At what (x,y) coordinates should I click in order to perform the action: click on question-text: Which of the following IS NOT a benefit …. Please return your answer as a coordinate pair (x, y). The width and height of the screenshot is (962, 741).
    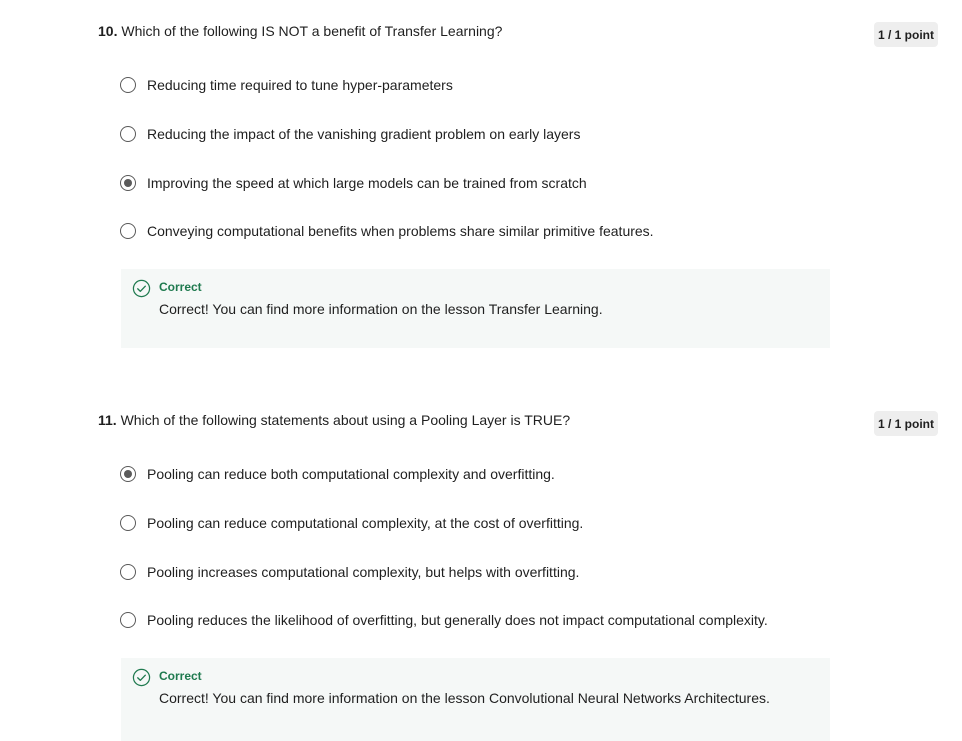
    Looking at the image, I should click on (312, 31).